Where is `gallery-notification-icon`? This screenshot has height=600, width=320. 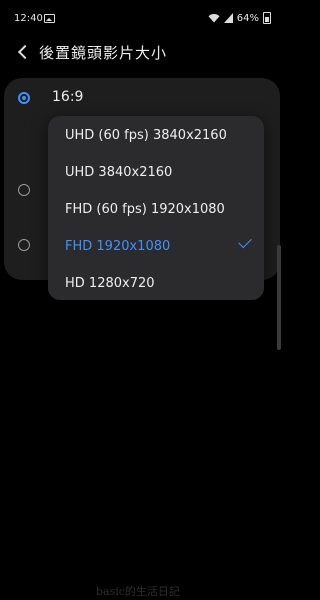 gallery-notification-icon is located at coordinates (49, 18).